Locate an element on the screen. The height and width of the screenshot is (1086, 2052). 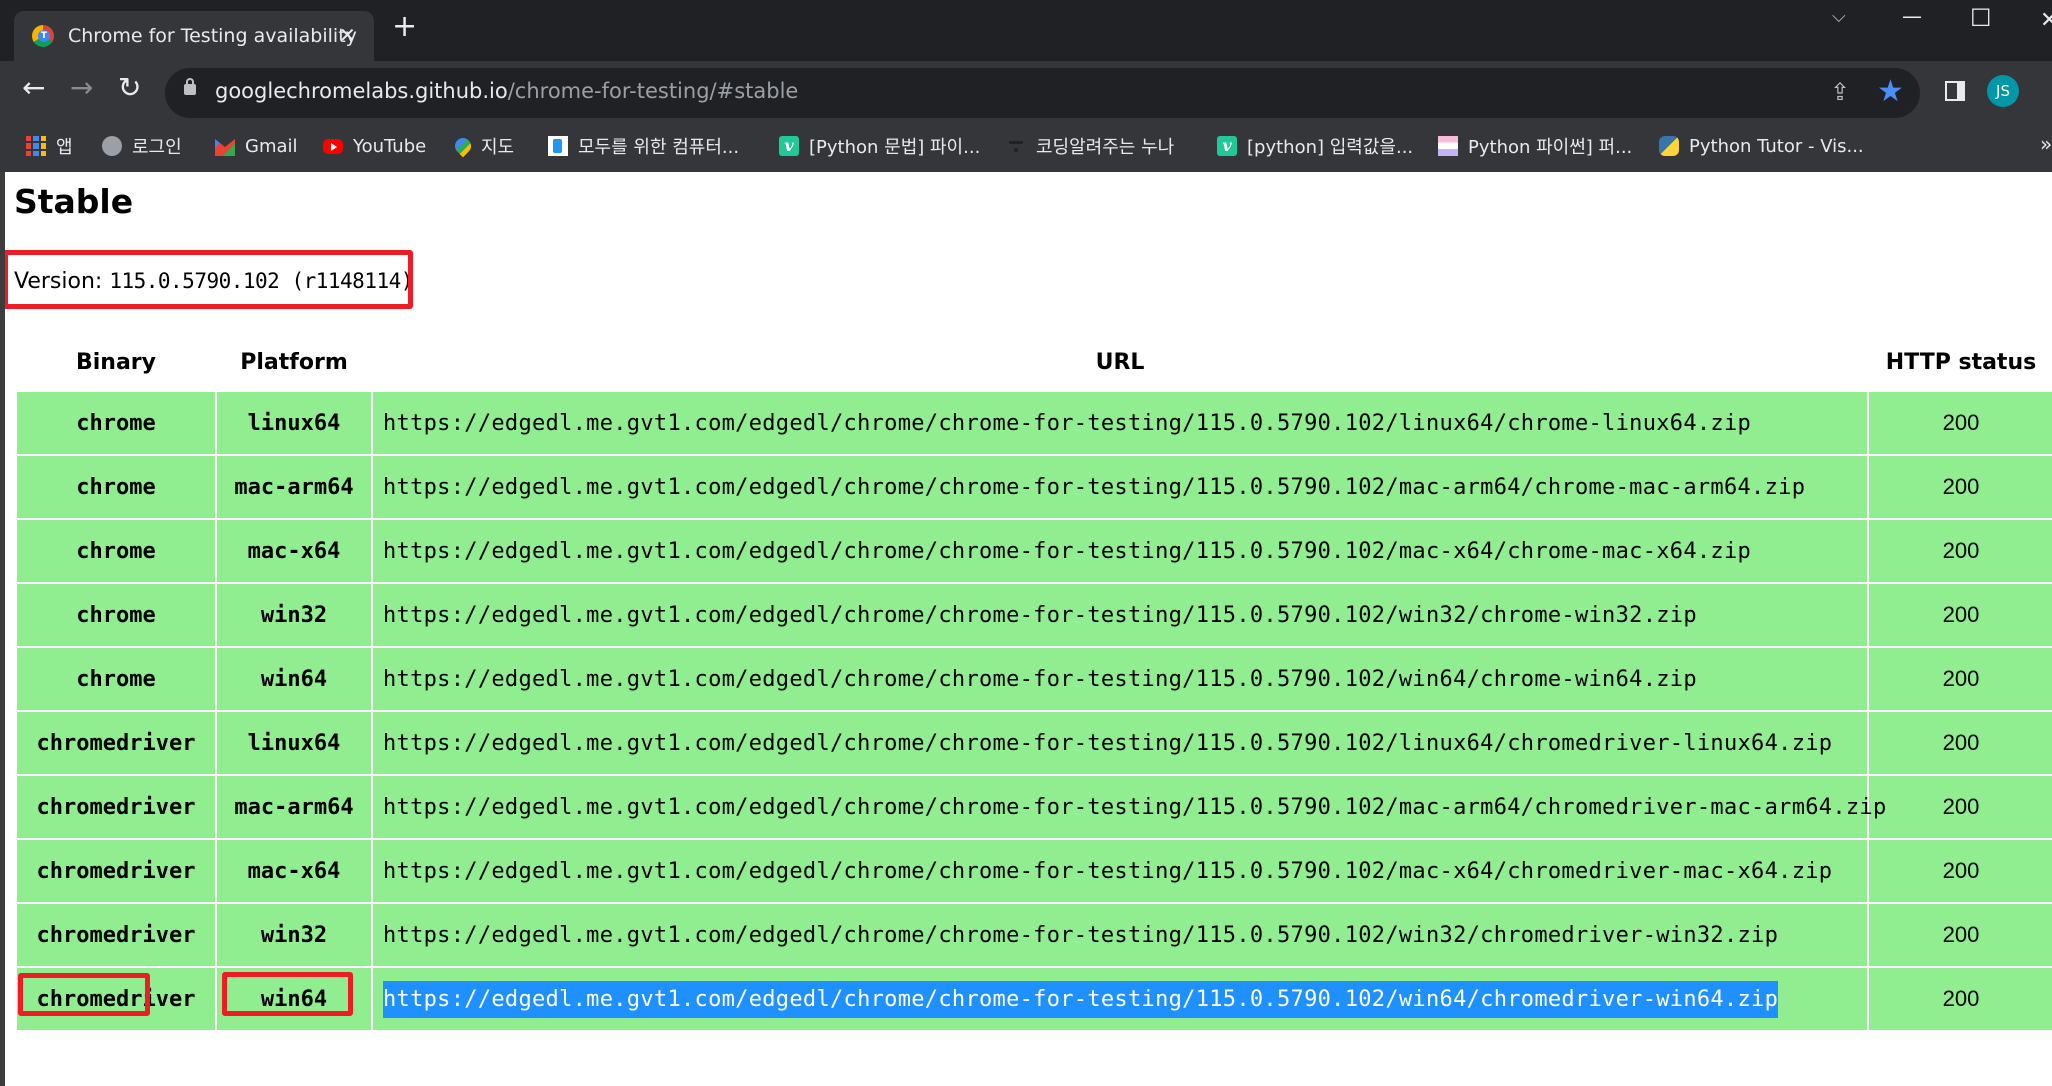
version-value: 115.0.5790.102 (r1148114) is located at coordinates (261, 281).